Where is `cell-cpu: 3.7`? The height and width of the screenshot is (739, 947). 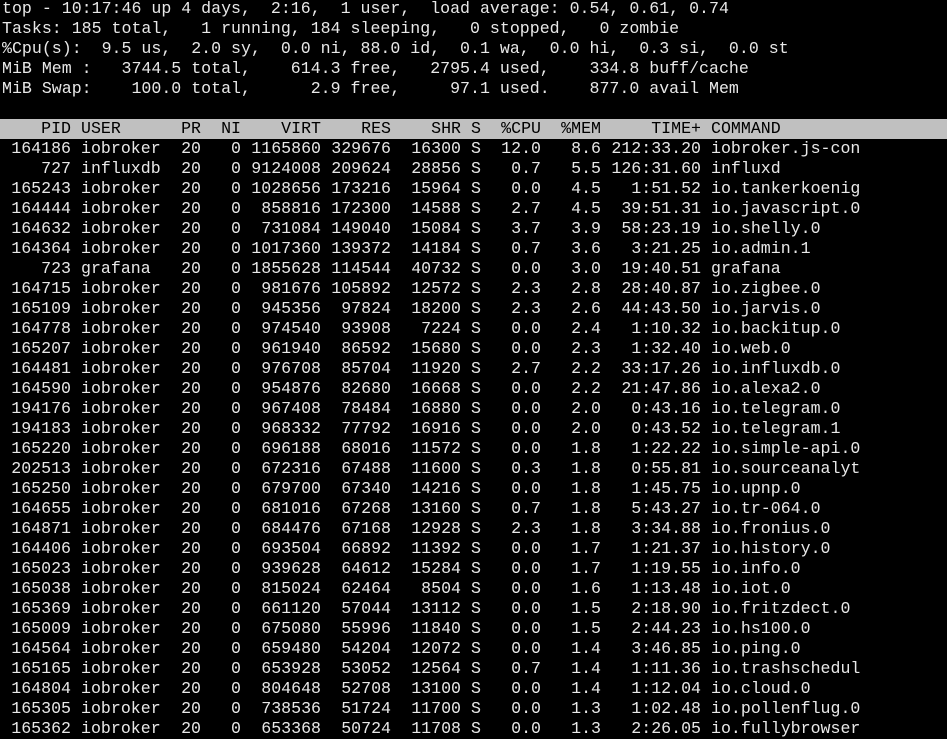
cell-cpu: 3.7 is located at coordinates (526, 228).